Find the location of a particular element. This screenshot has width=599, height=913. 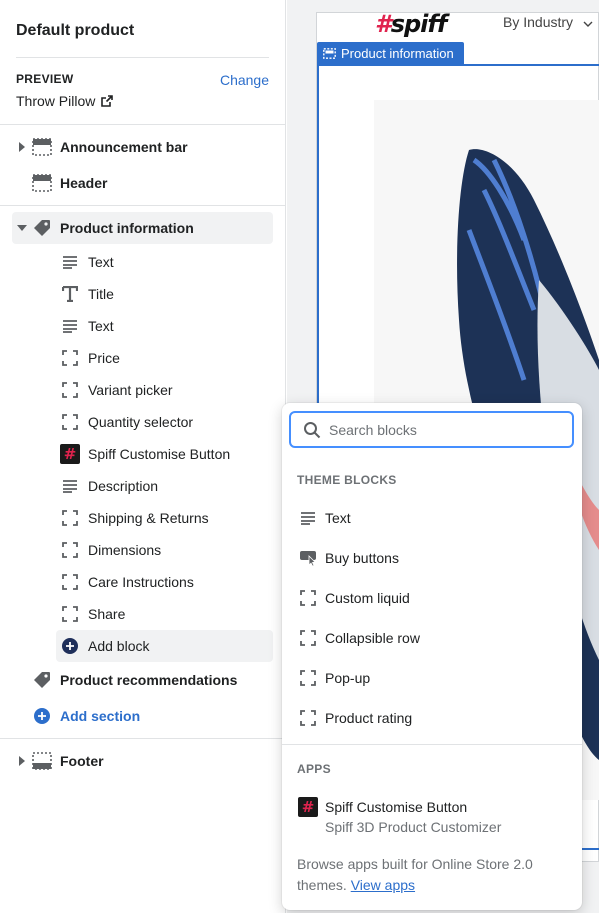

nav-by-industry: By Industry is located at coordinates (548, 22).